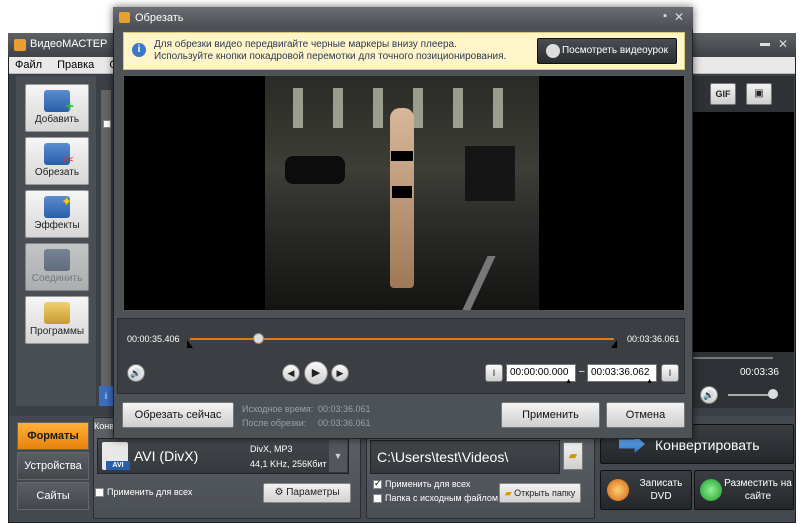 The height and width of the screenshot is (525, 800). I want to click on orig-time-value: 00:03:36.061, so click(344, 409).